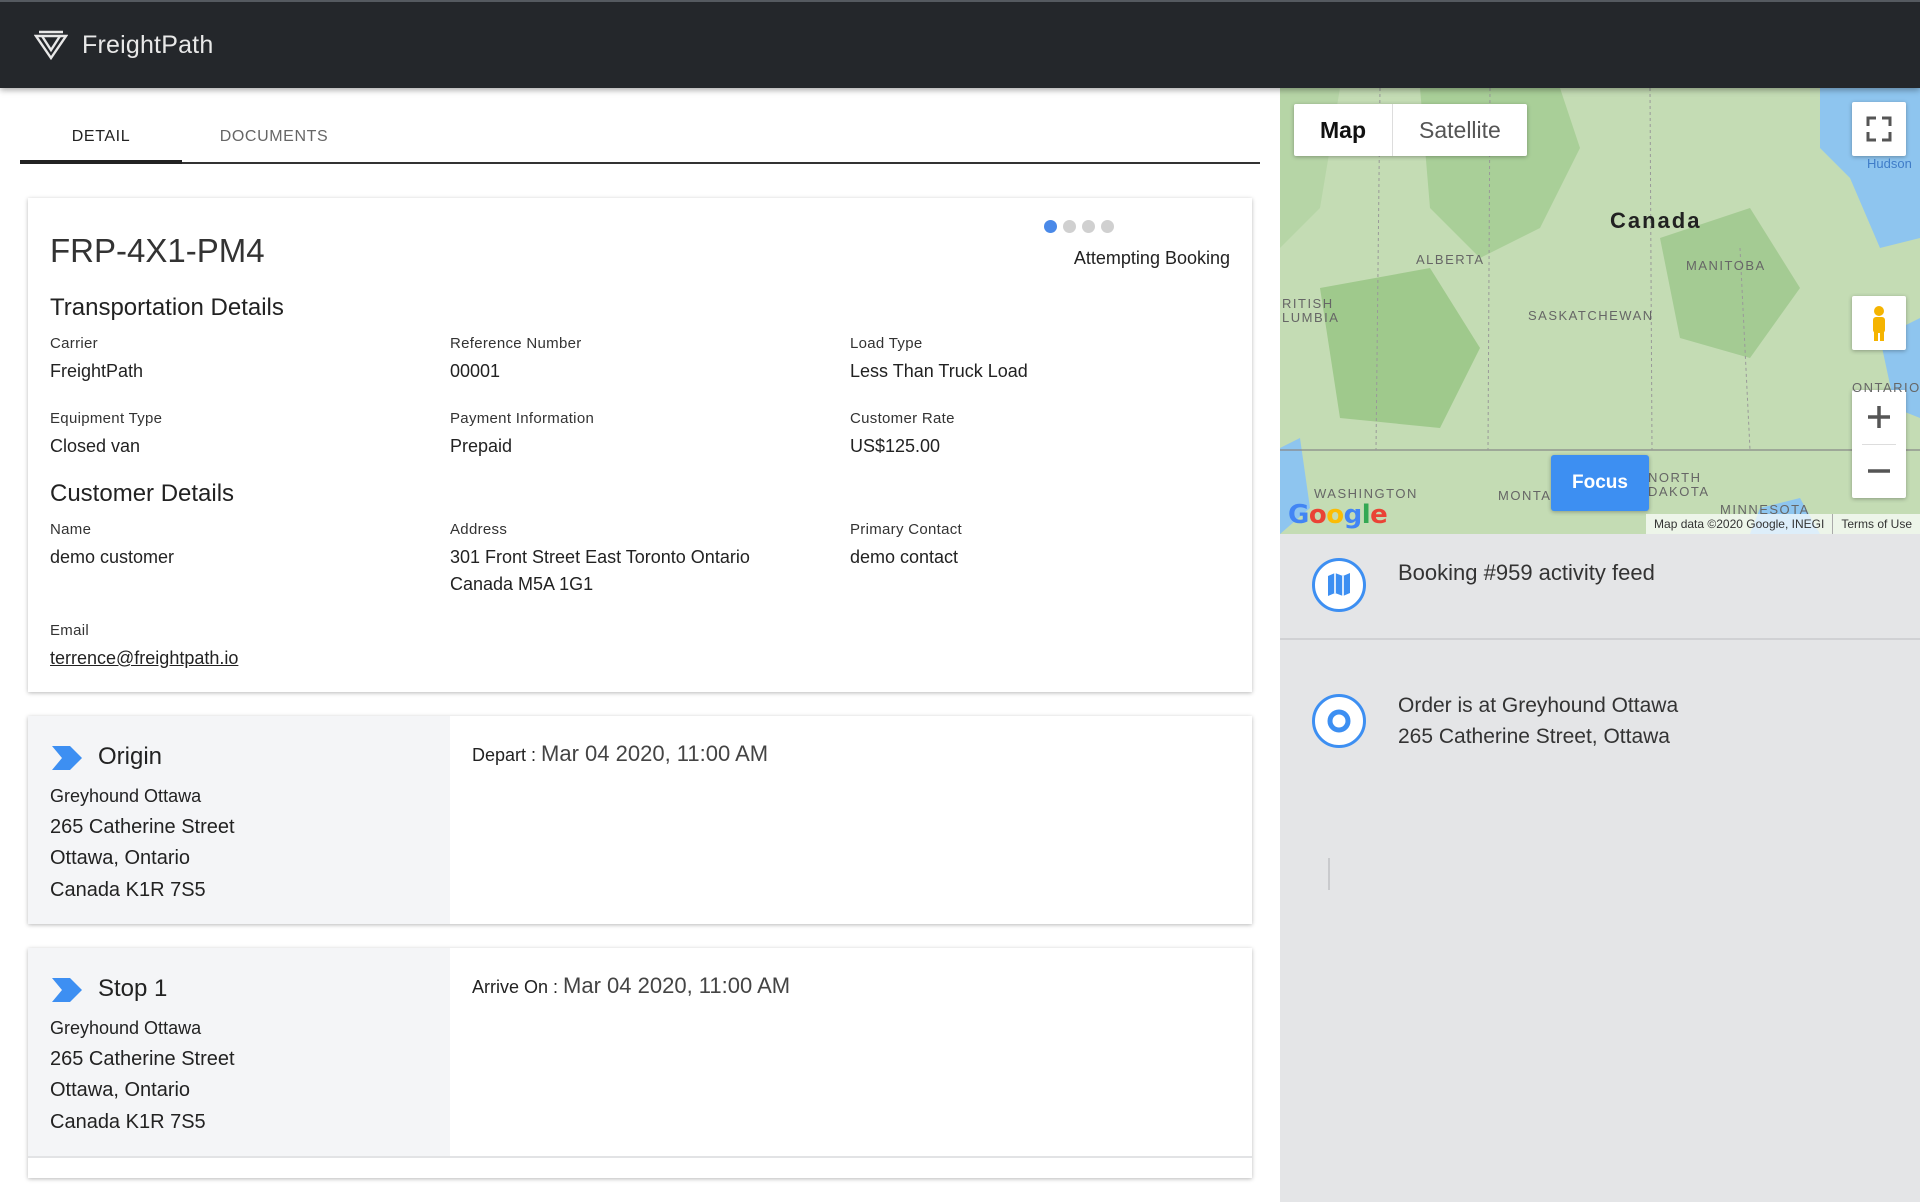  Describe the element at coordinates (640, 360) in the screenshot. I see `reference-number-field: Reference Number 00001` at that location.